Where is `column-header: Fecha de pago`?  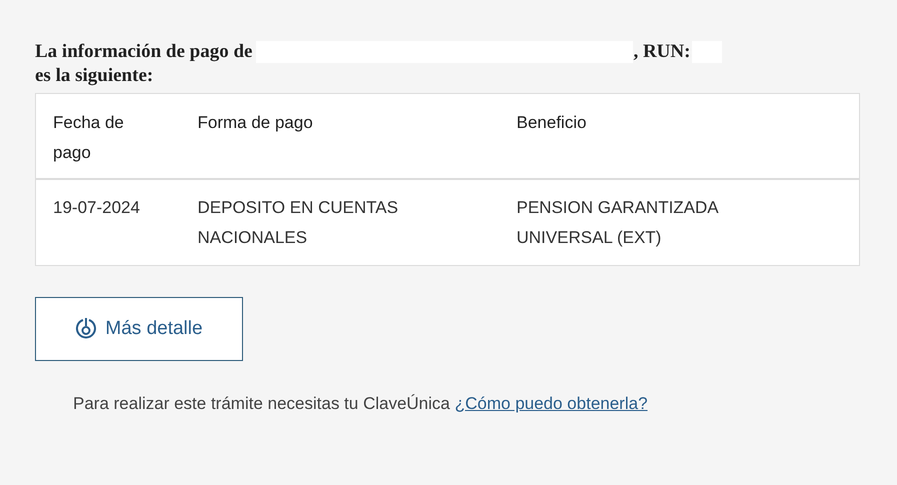 column-header: Fecha de pago is located at coordinates (89, 138).